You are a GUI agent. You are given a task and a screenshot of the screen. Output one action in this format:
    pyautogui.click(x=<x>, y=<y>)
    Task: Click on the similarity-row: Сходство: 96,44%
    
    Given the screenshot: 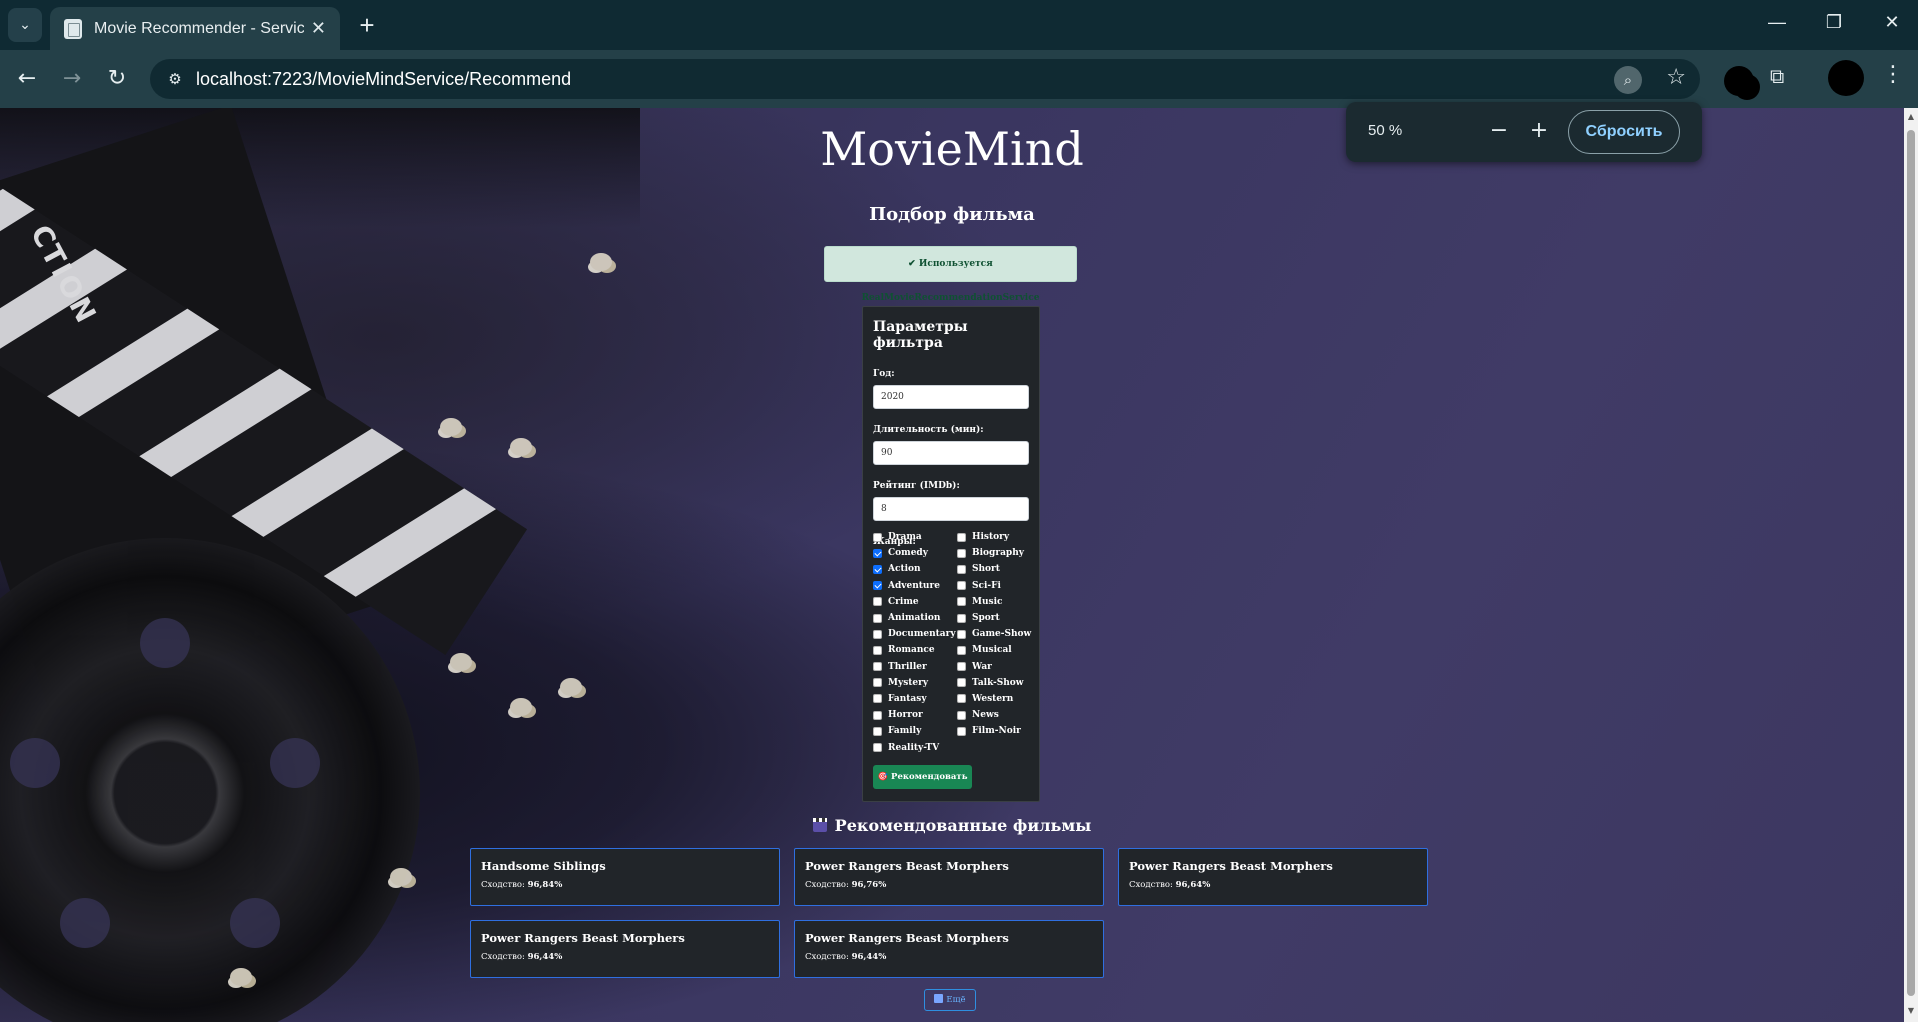 What is the action you would take?
    pyautogui.click(x=949, y=957)
    